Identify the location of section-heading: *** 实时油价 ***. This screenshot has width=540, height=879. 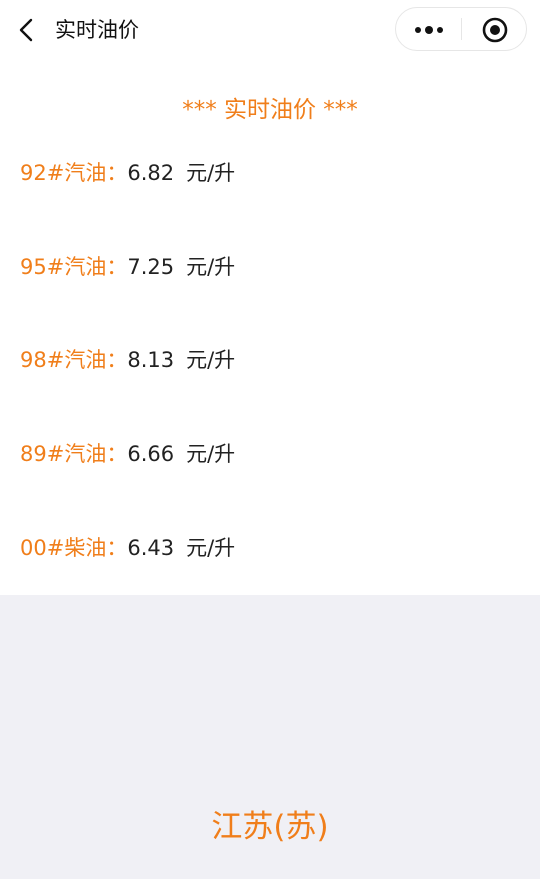
(270, 110).